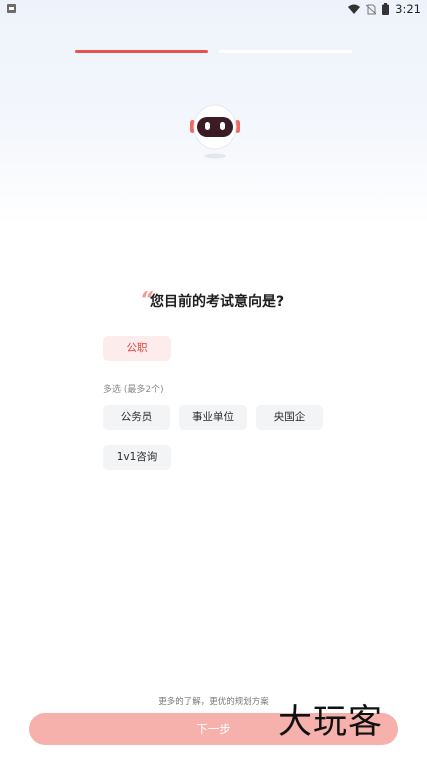 The height and width of the screenshot is (760, 427). What do you see at coordinates (386, 9) in the screenshot?
I see `battery-icon` at bounding box center [386, 9].